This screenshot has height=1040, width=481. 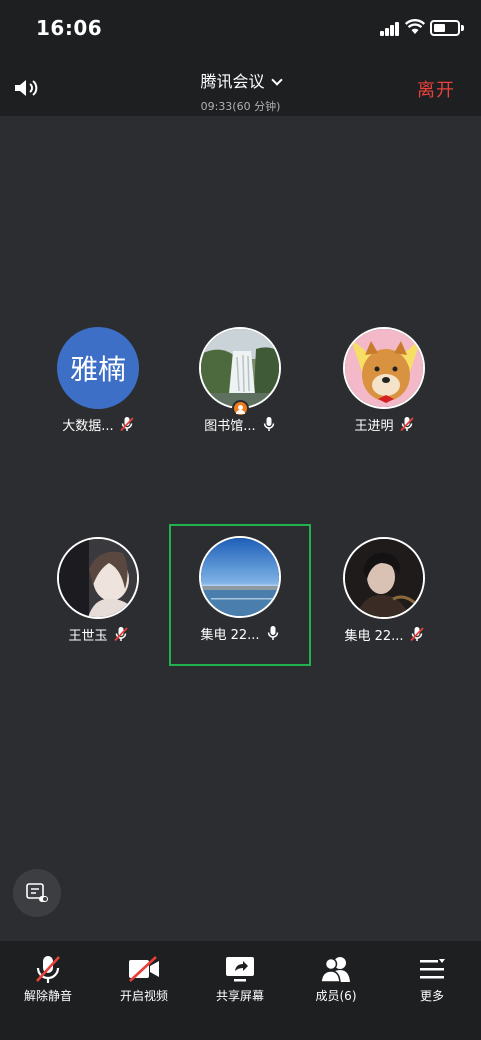 What do you see at coordinates (240, 106) in the screenshot?
I see `meeting-duration: 09:33(60 分钟)` at bounding box center [240, 106].